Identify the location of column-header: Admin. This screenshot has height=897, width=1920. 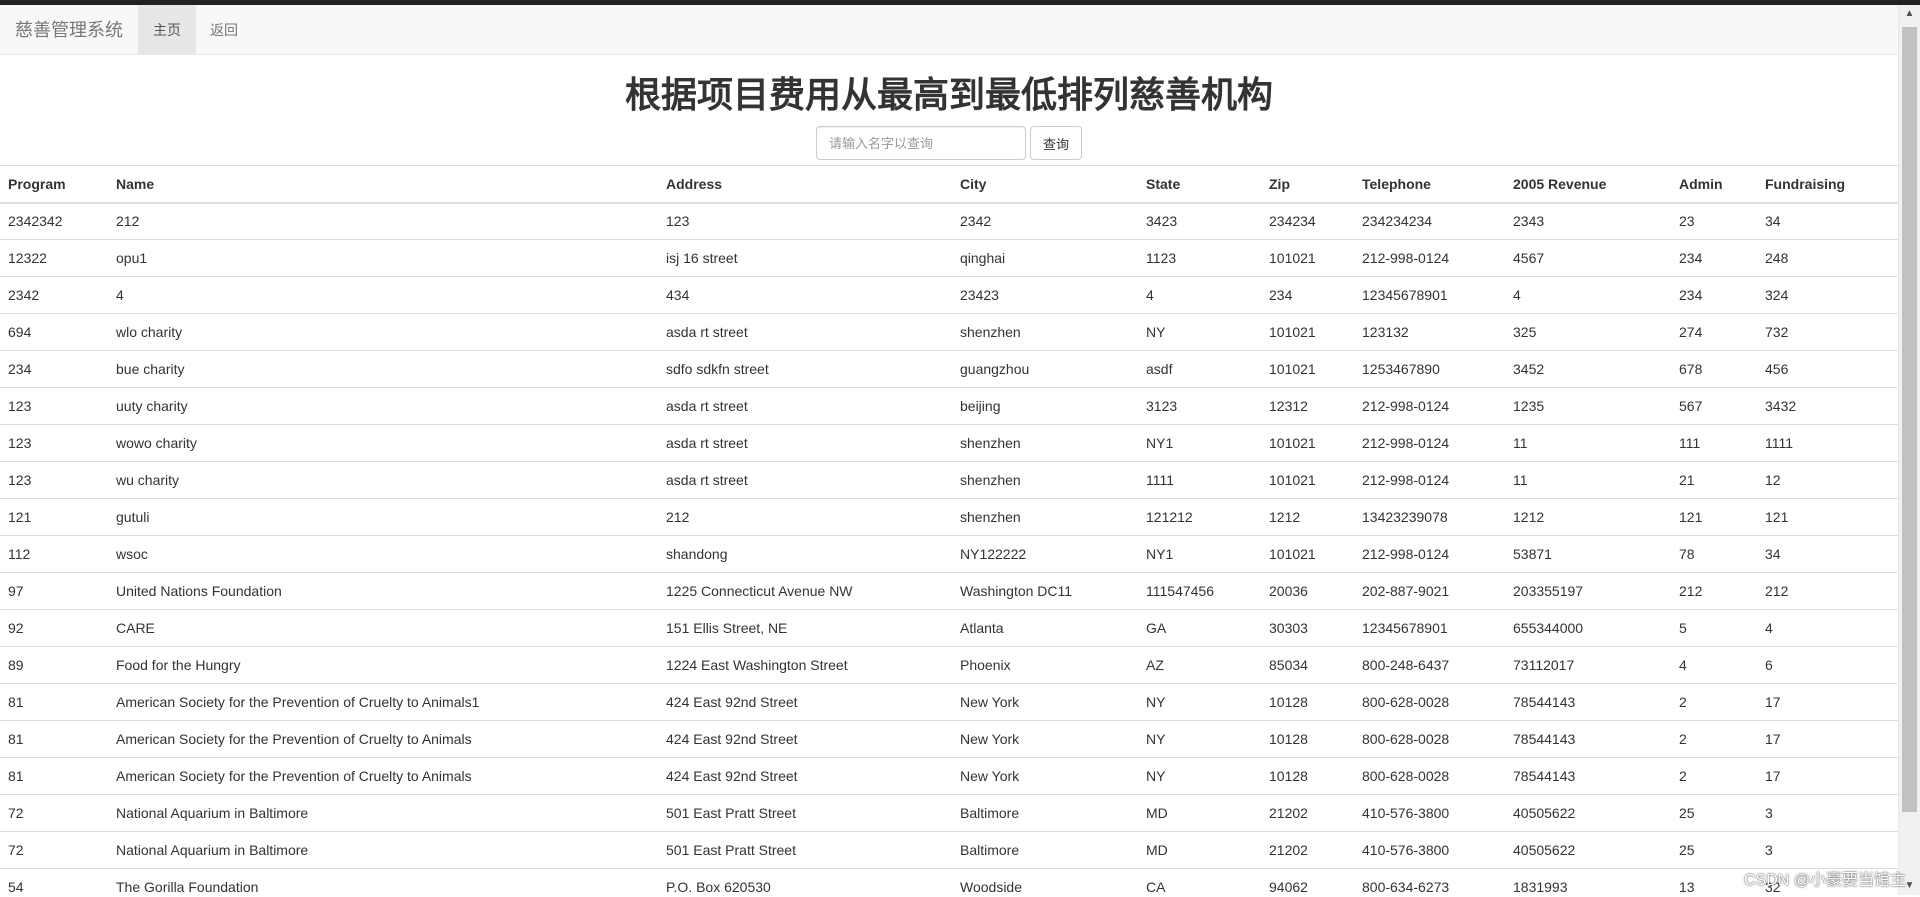
(1714, 184).